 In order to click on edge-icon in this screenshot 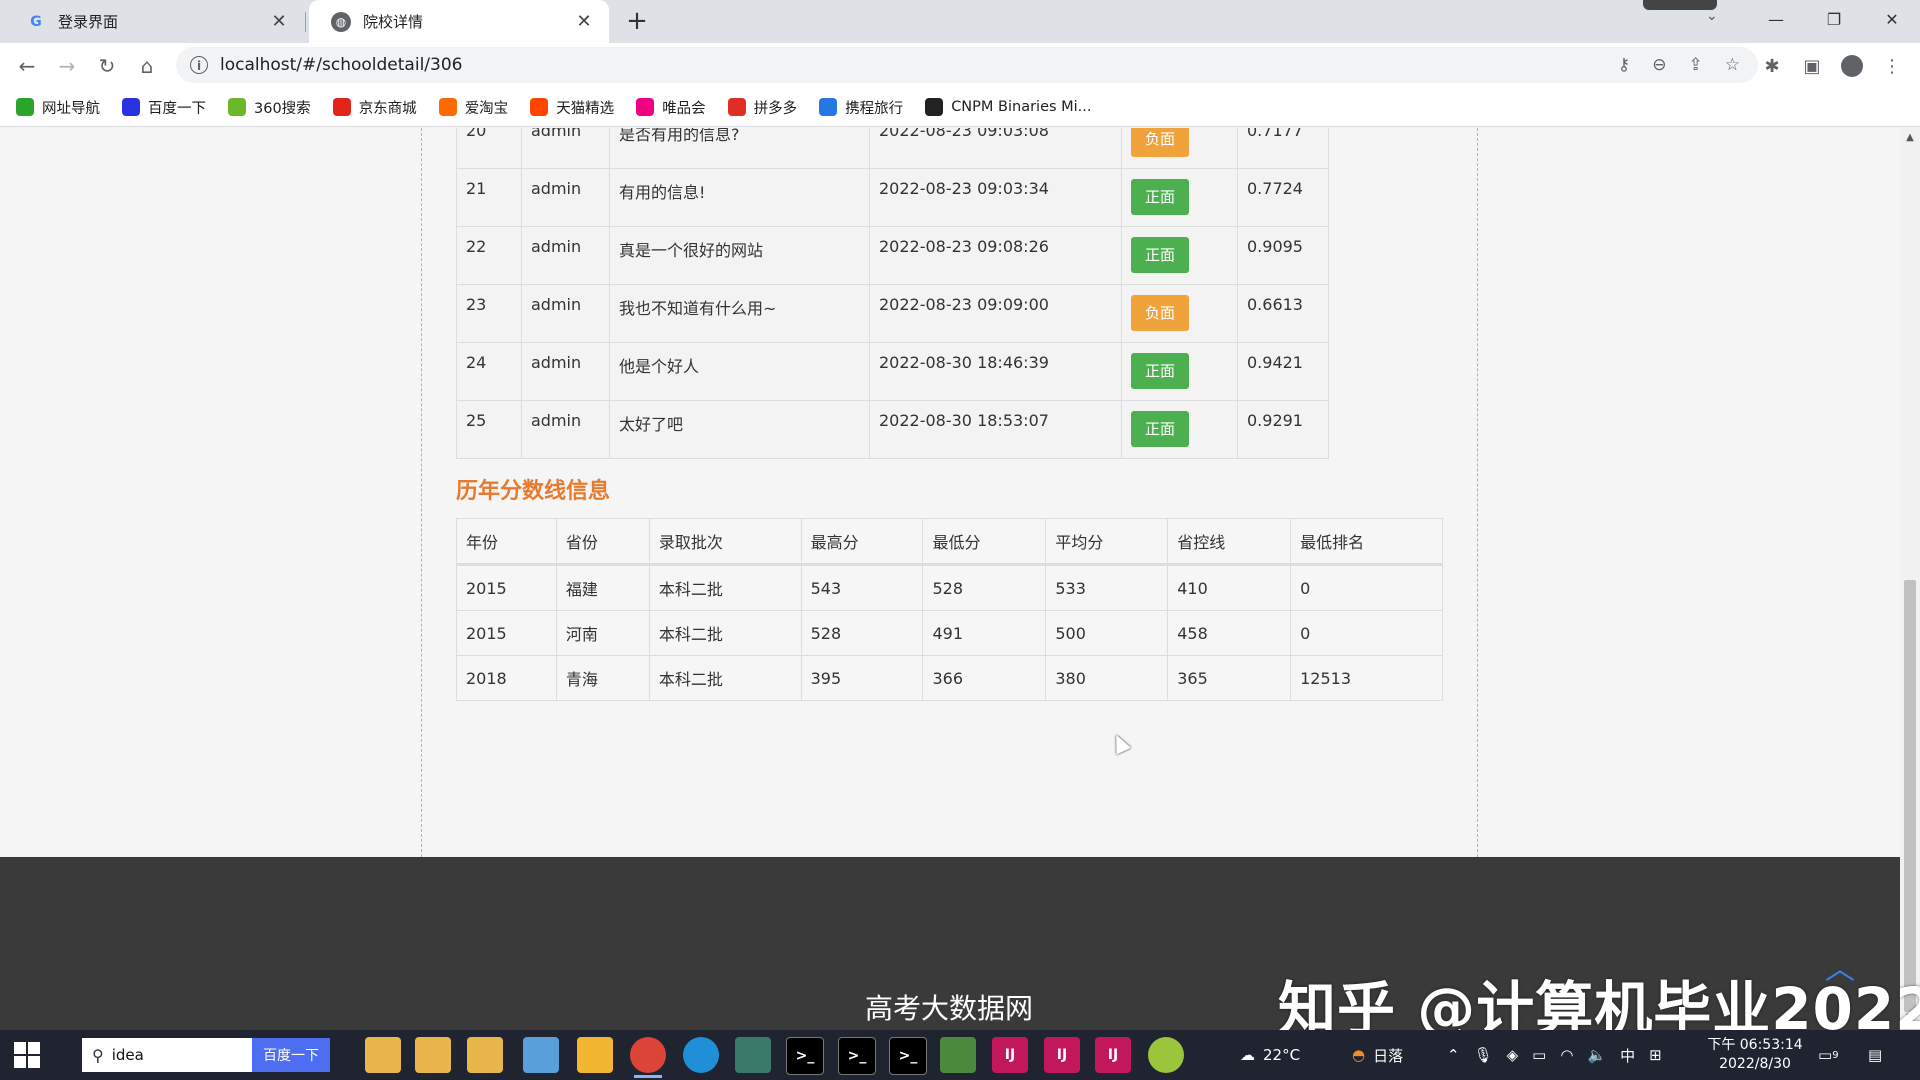, I will do `click(701, 1055)`.